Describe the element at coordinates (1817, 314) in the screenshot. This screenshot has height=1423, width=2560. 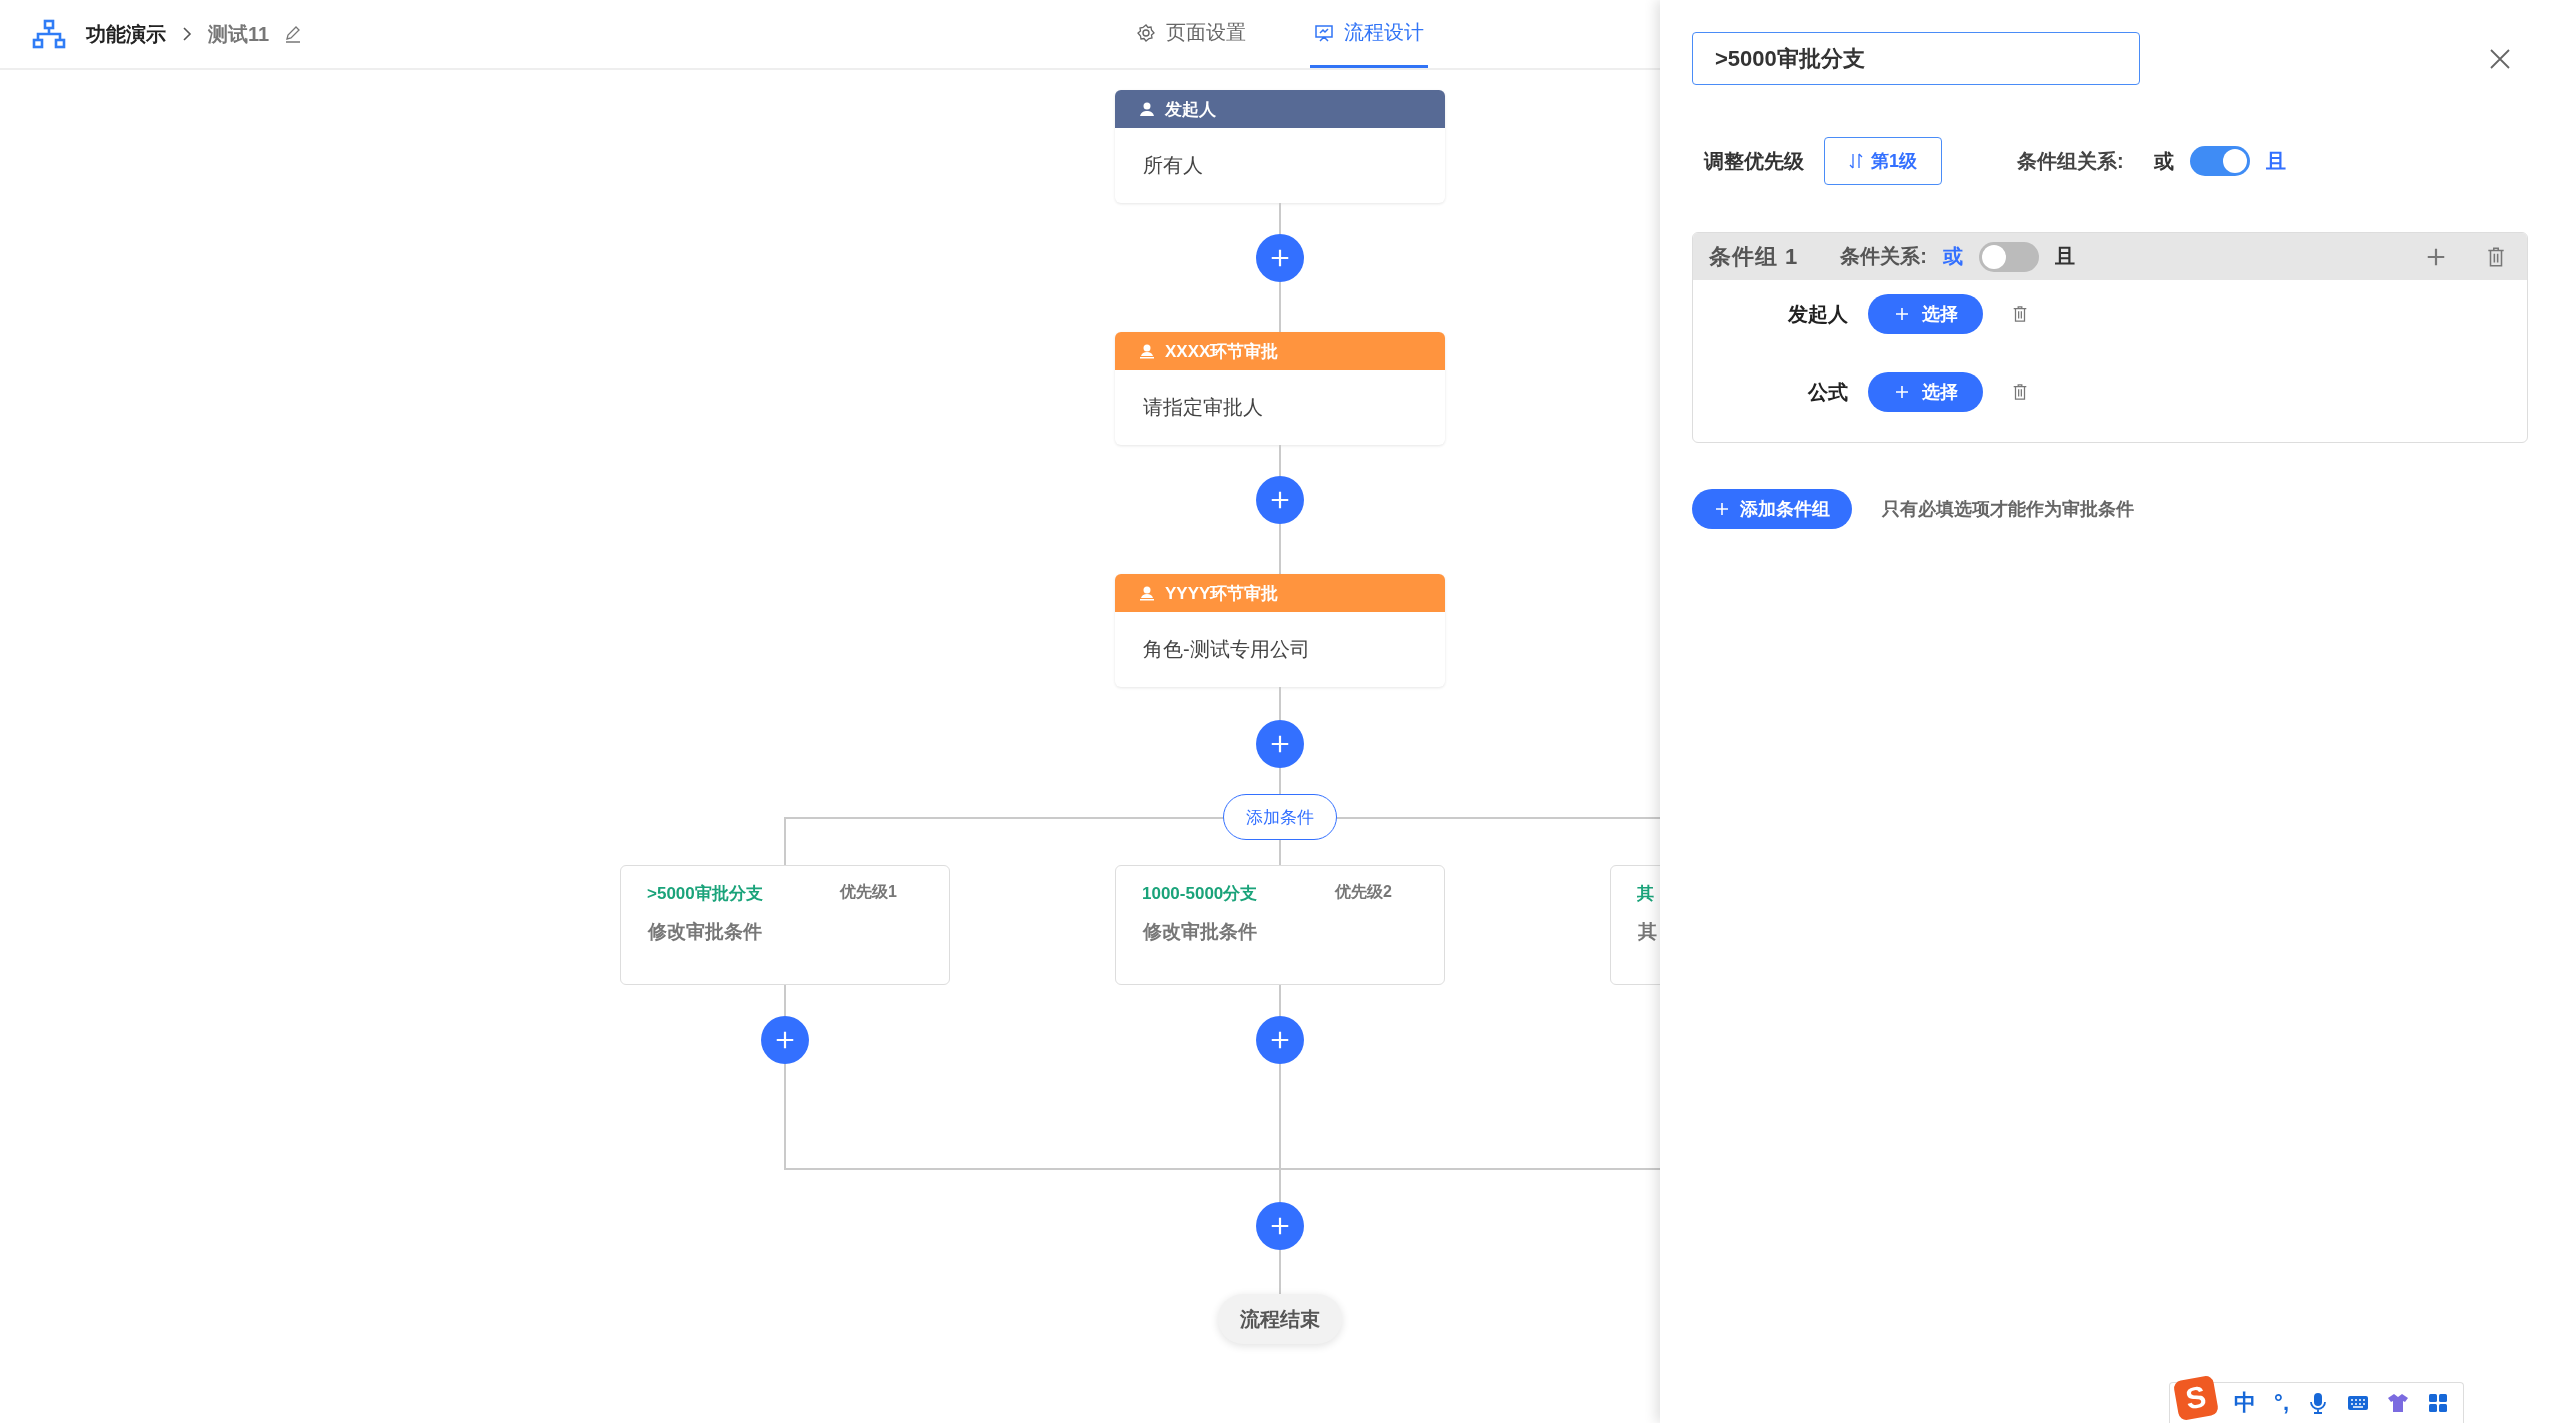
I see `condition-label: 发起人` at that location.